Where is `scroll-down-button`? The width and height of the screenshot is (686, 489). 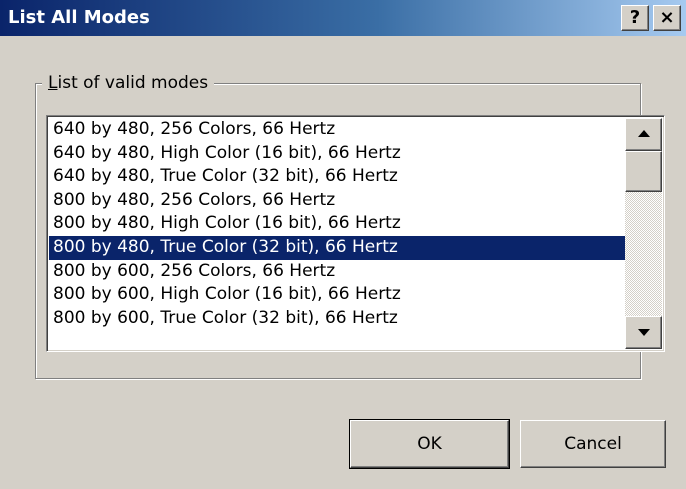
scroll-down-button is located at coordinates (643, 332).